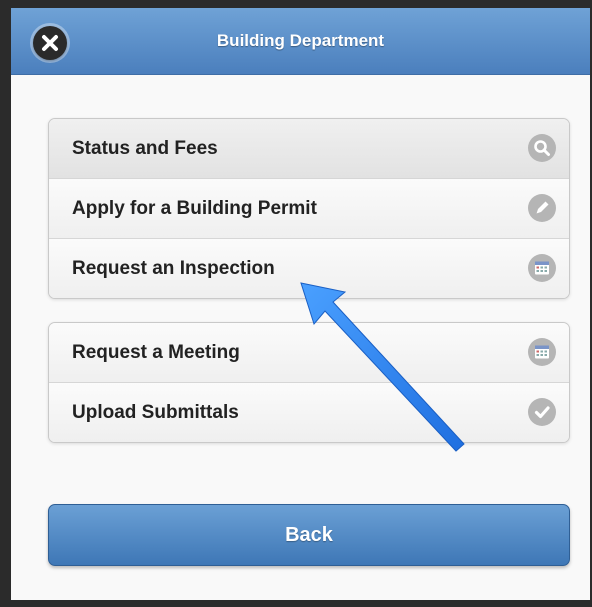  What do you see at coordinates (145, 148) in the screenshot?
I see `menu-item-label: Status and Fees` at bounding box center [145, 148].